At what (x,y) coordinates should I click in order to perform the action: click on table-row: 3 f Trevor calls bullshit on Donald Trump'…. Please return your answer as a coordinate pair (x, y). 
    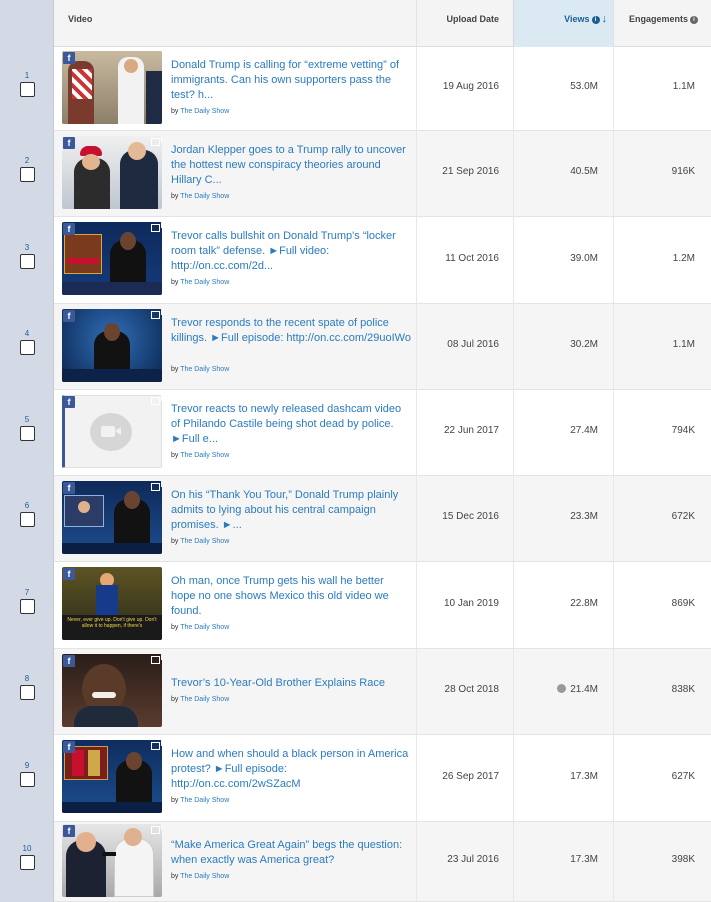
    Looking at the image, I should click on (365, 260).